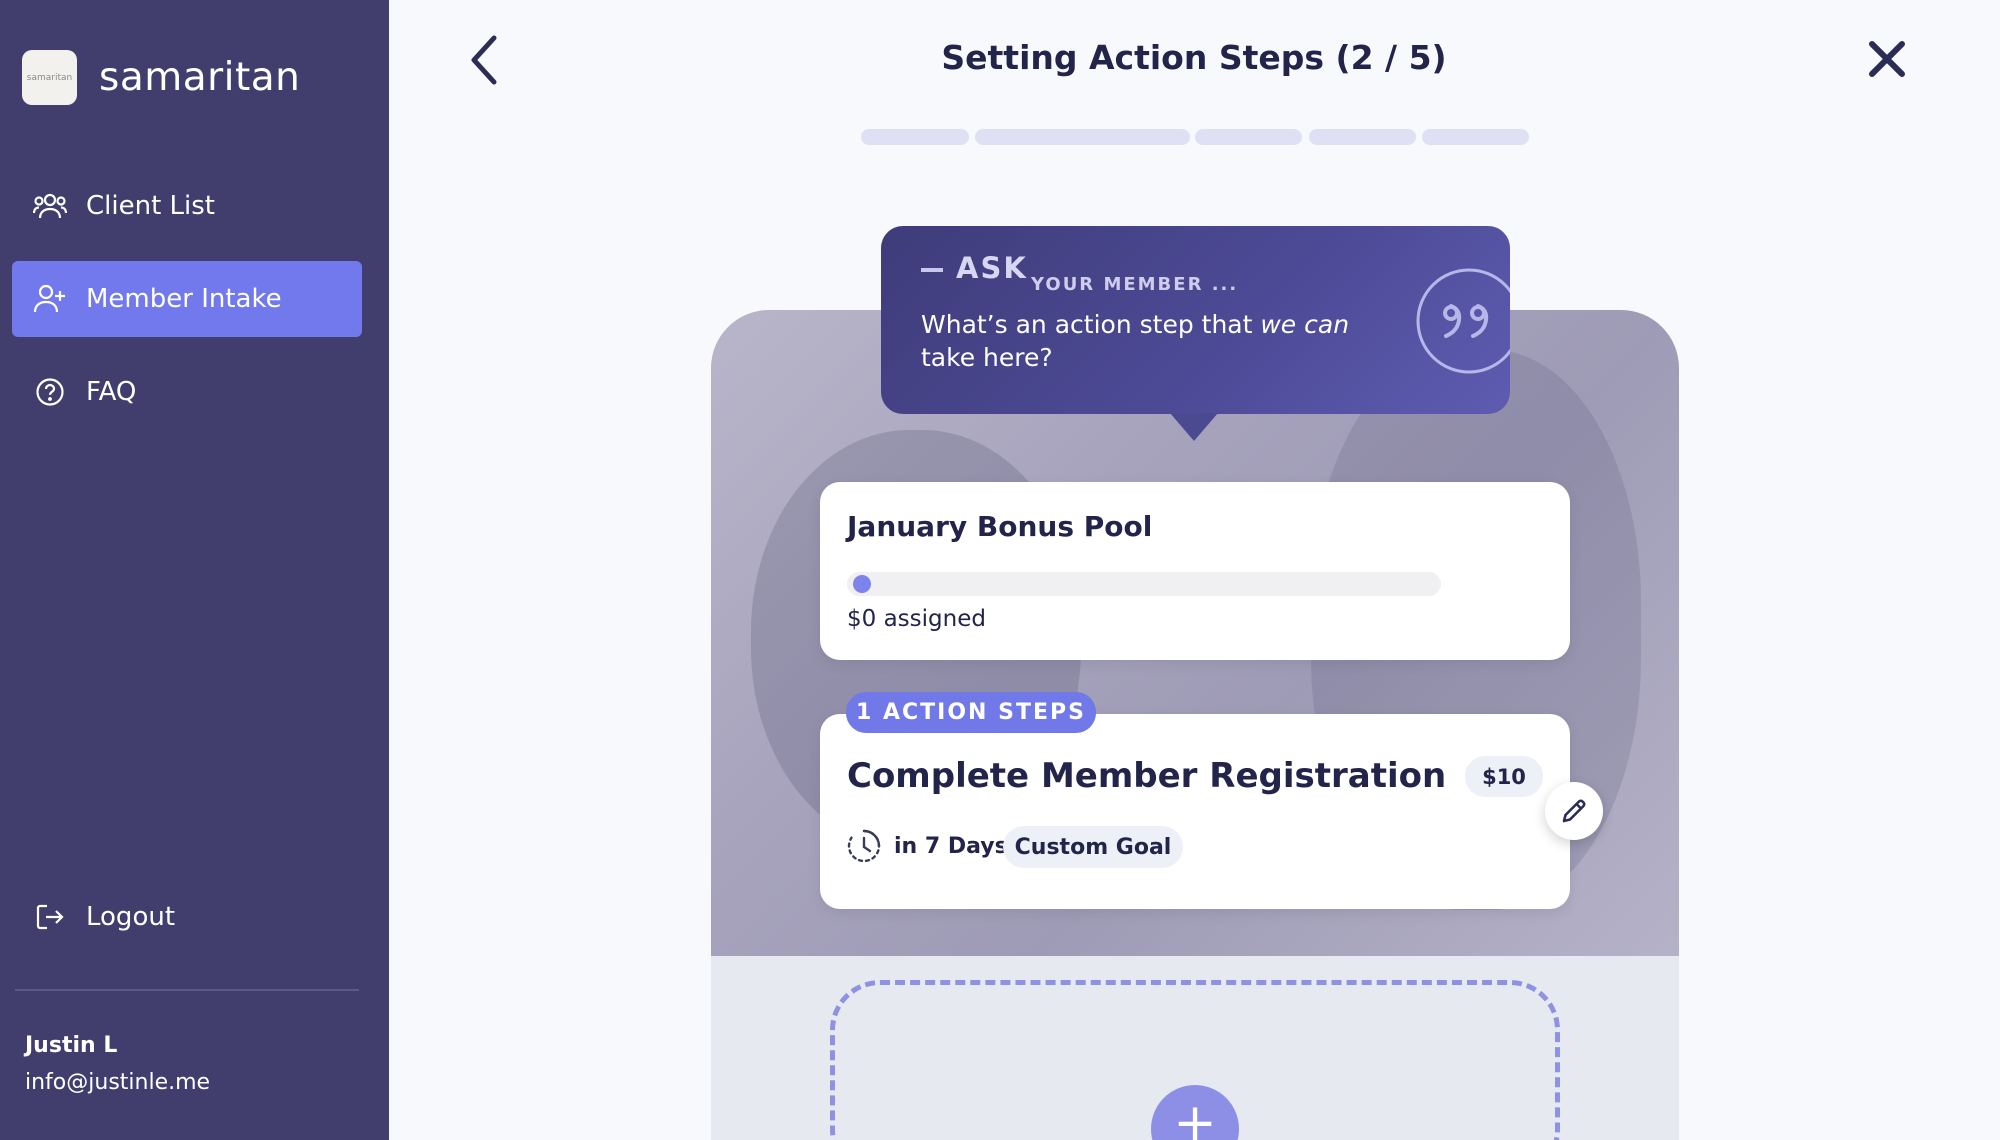 This screenshot has height=1140, width=2000. What do you see at coordinates (971, 712) in the screenshot?
I see `action-steps-count-badge: 1 ACTION STEPS` at bounding box center [971, 712].